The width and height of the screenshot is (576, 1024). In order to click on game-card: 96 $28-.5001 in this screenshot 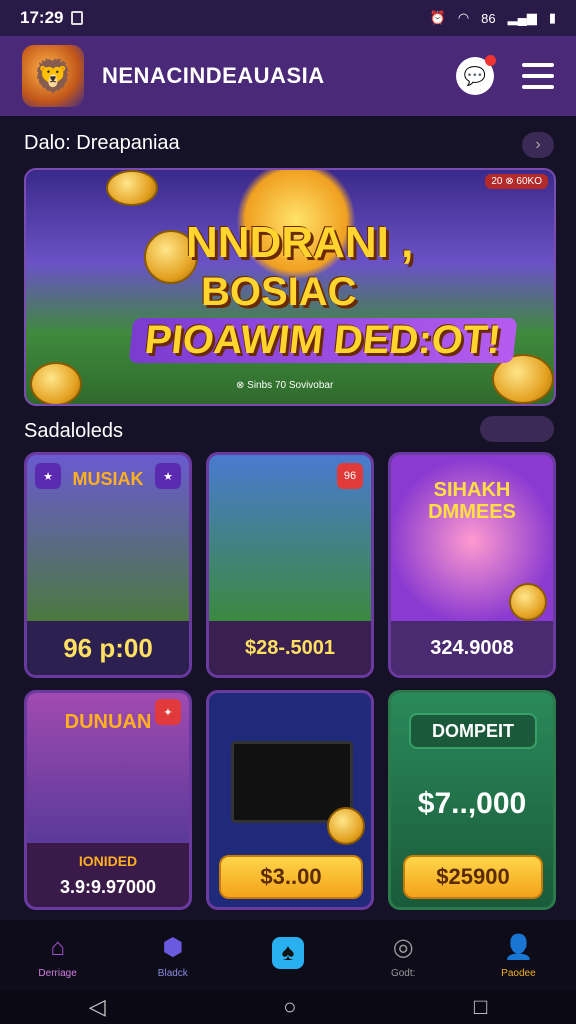, I will do `click(290, 565)`.